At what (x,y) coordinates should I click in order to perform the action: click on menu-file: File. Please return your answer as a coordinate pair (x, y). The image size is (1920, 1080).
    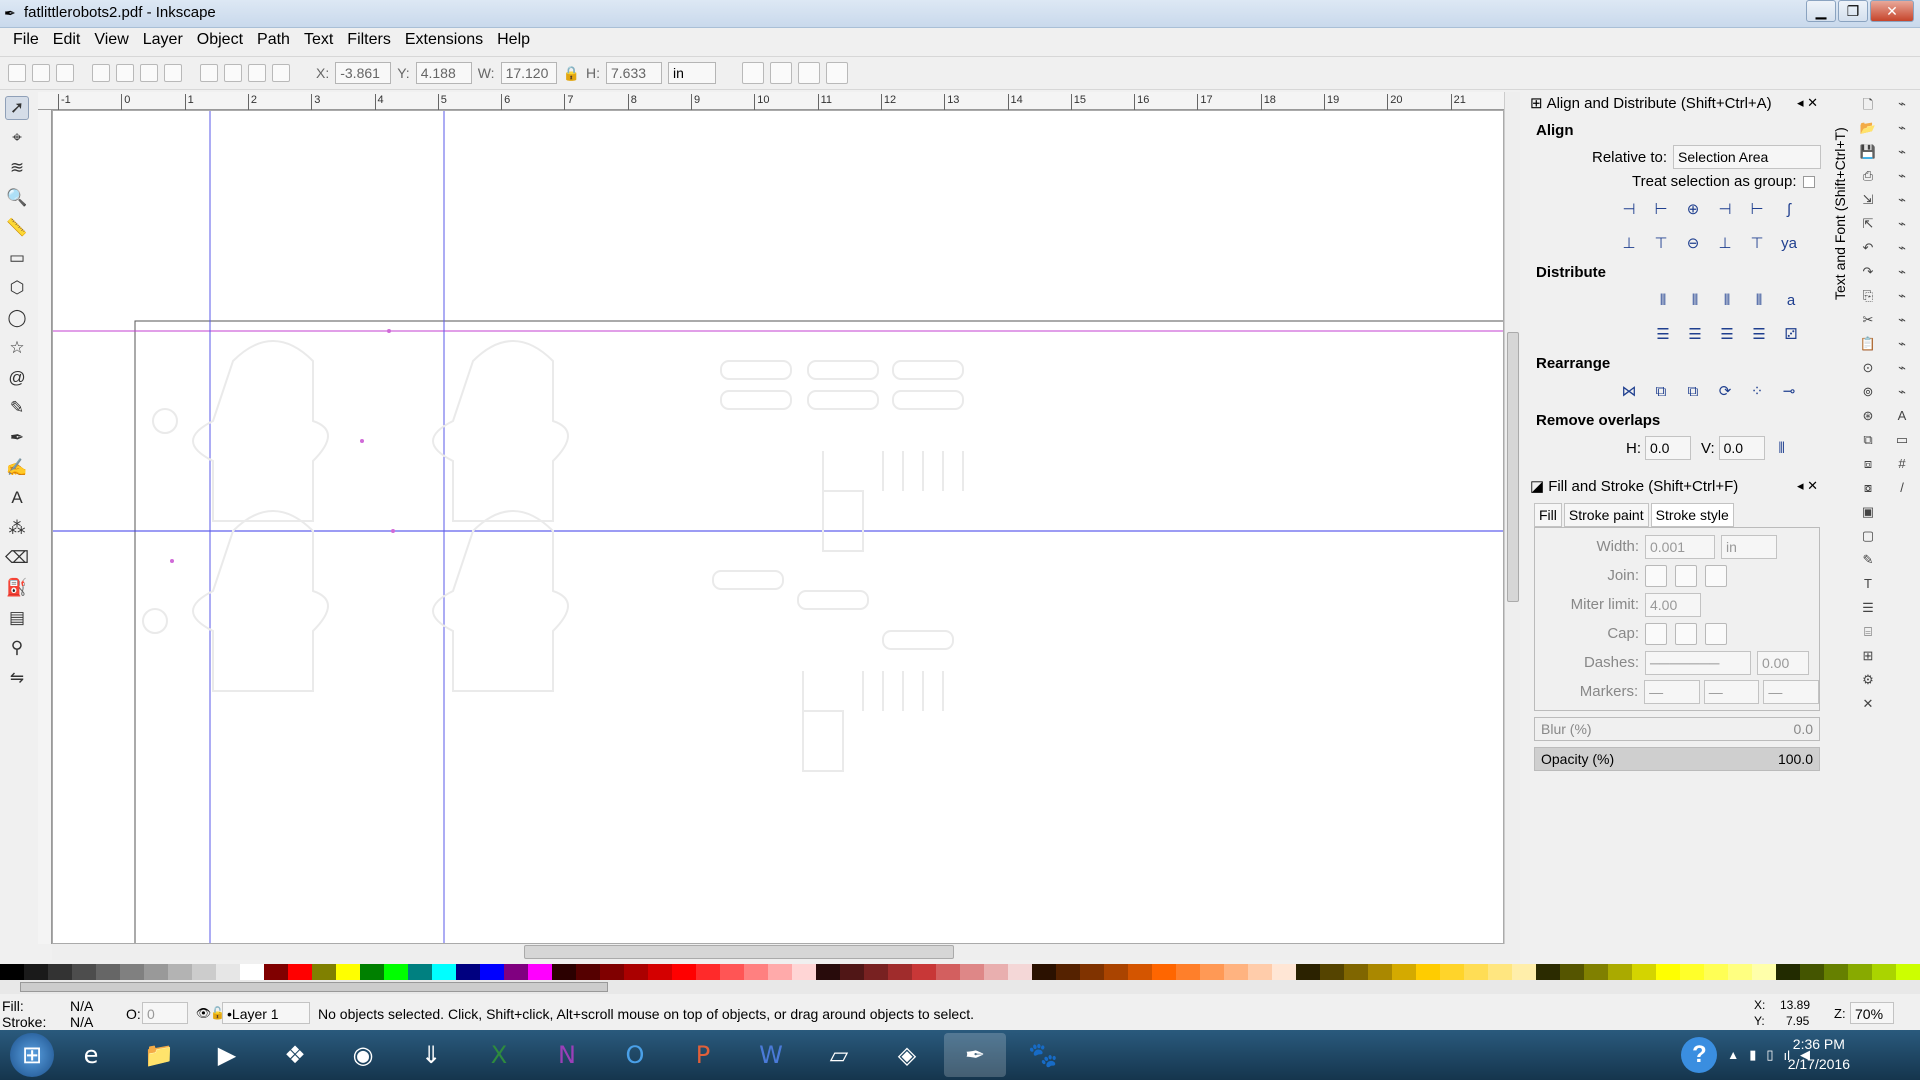
    Looking at the image, I should click on (26, 40).